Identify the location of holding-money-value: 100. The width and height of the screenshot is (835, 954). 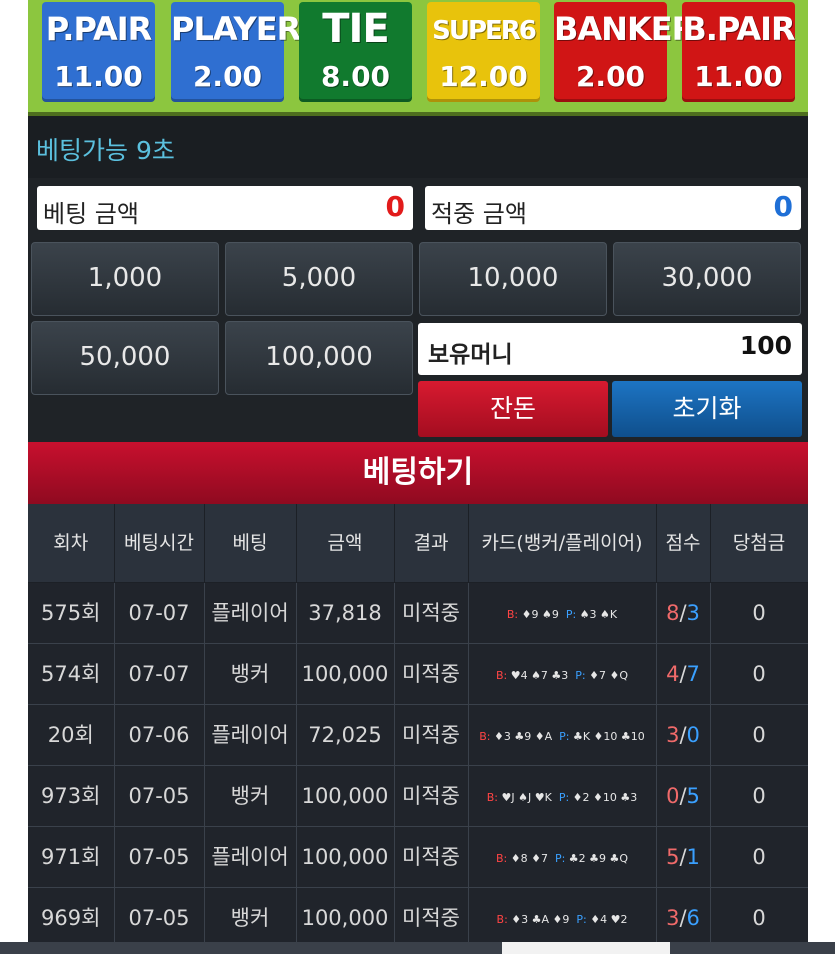
(765, 345).